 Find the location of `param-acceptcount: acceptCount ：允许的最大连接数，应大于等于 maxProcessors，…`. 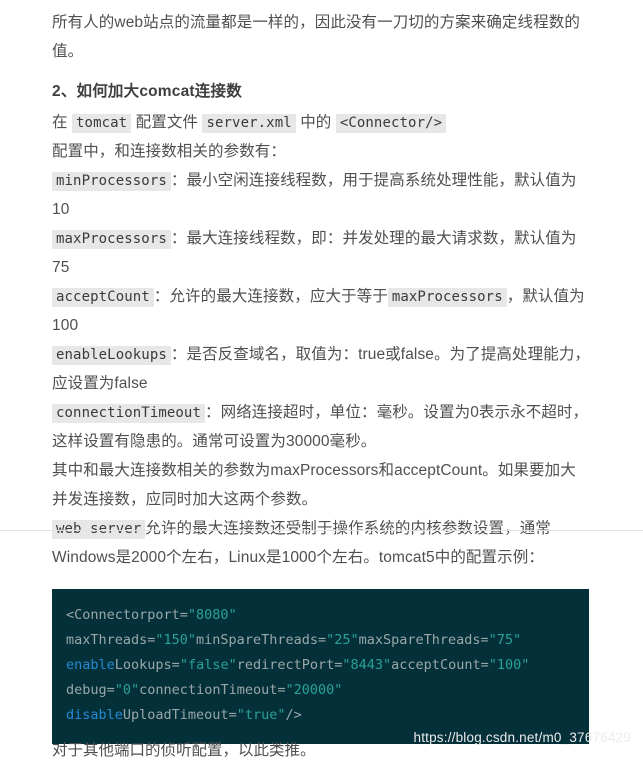

param-acceptcount: acceptCount ：允许的最大连接数，应大于等于 maxProcessors，… is located at coordinates (321, 311).